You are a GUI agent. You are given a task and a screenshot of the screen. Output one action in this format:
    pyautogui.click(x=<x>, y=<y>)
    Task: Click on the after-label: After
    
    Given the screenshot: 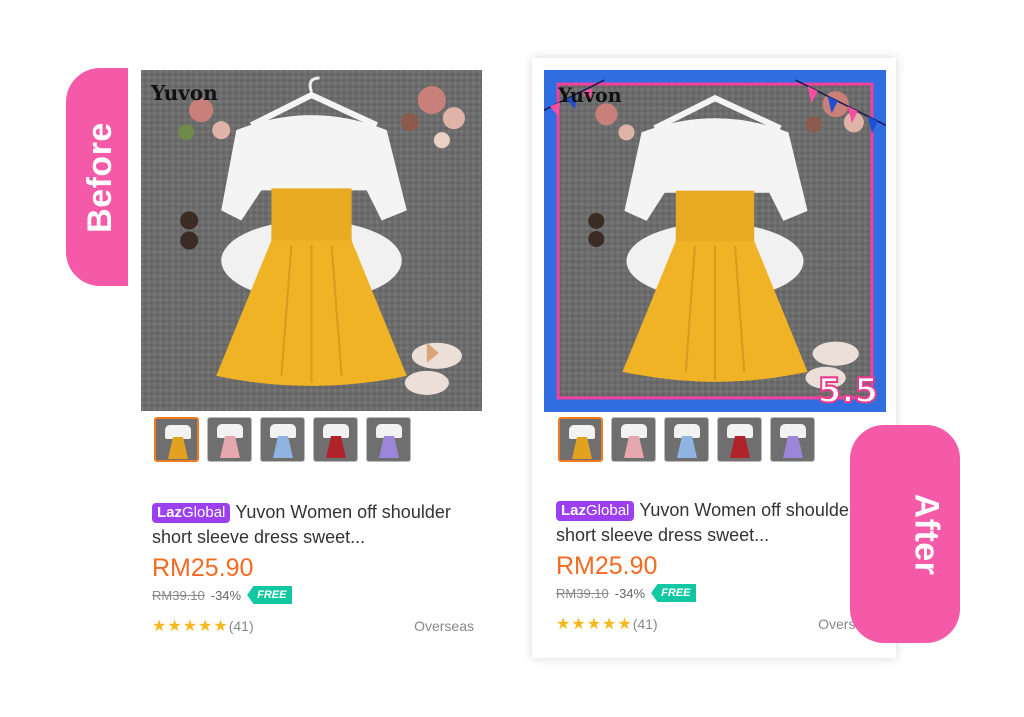 What is the action you would take?
    pyautogui.click(x=926, y=534)
    